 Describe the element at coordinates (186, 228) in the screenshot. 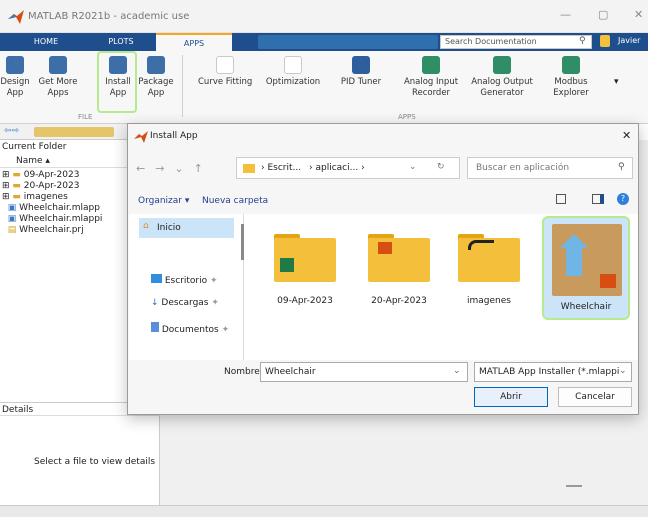

I see `nav-item-home: Inicio ⌂` at that location.